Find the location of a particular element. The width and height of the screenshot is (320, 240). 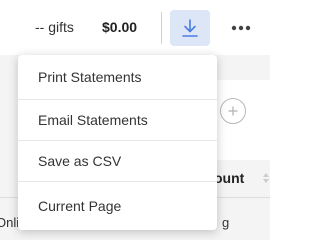

more-horizontal-icon is located at coordinates (241, 28).